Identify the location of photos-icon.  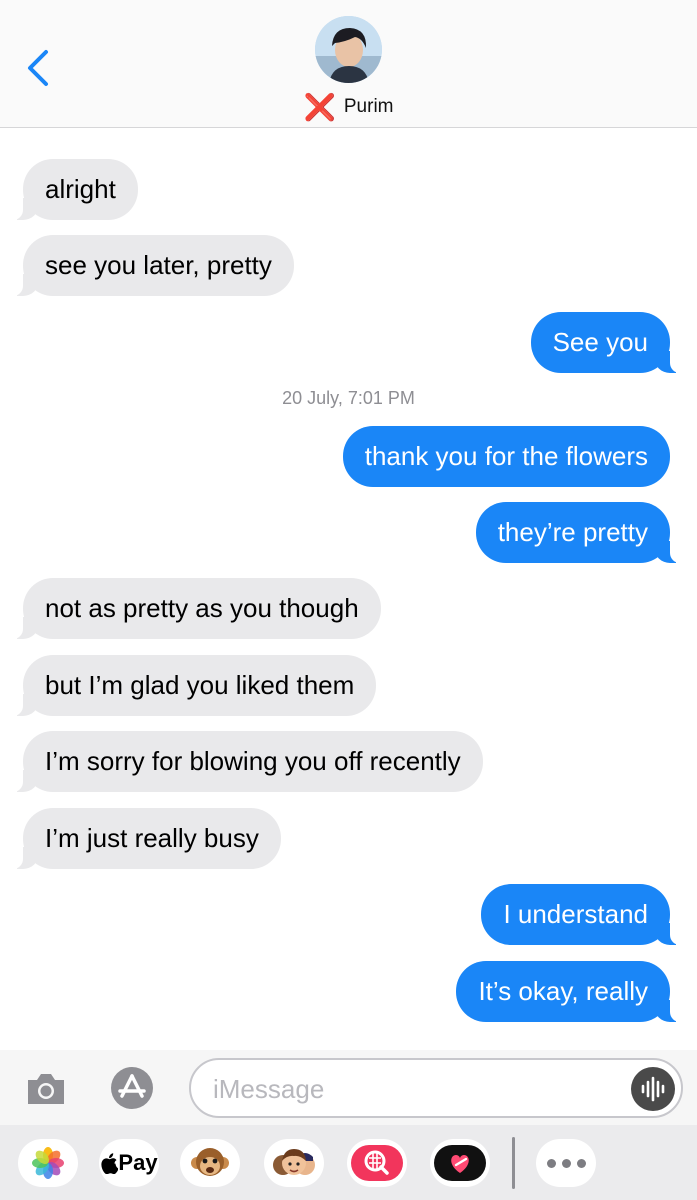
(48, 1163).